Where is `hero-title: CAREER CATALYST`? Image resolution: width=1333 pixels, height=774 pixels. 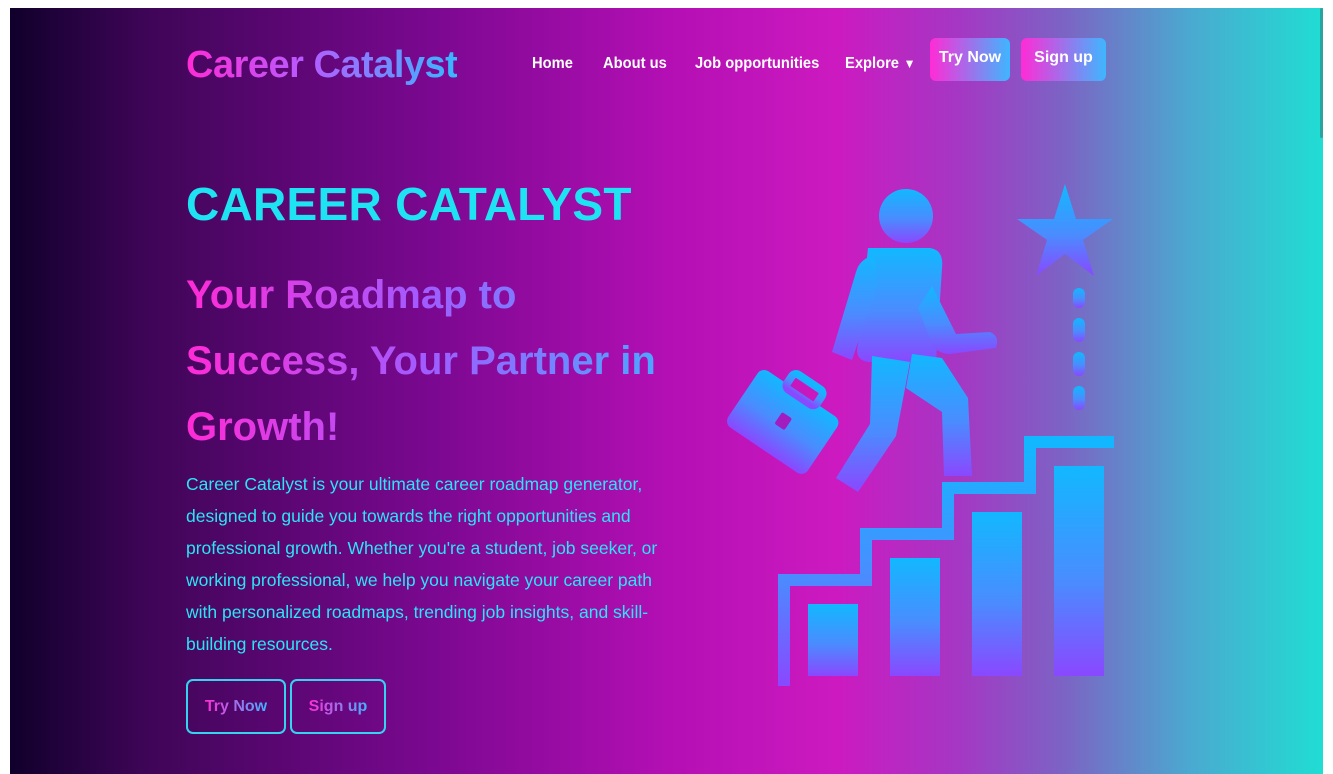
hero-title: CAREER CATALYST is located at coordinates (409, 204).